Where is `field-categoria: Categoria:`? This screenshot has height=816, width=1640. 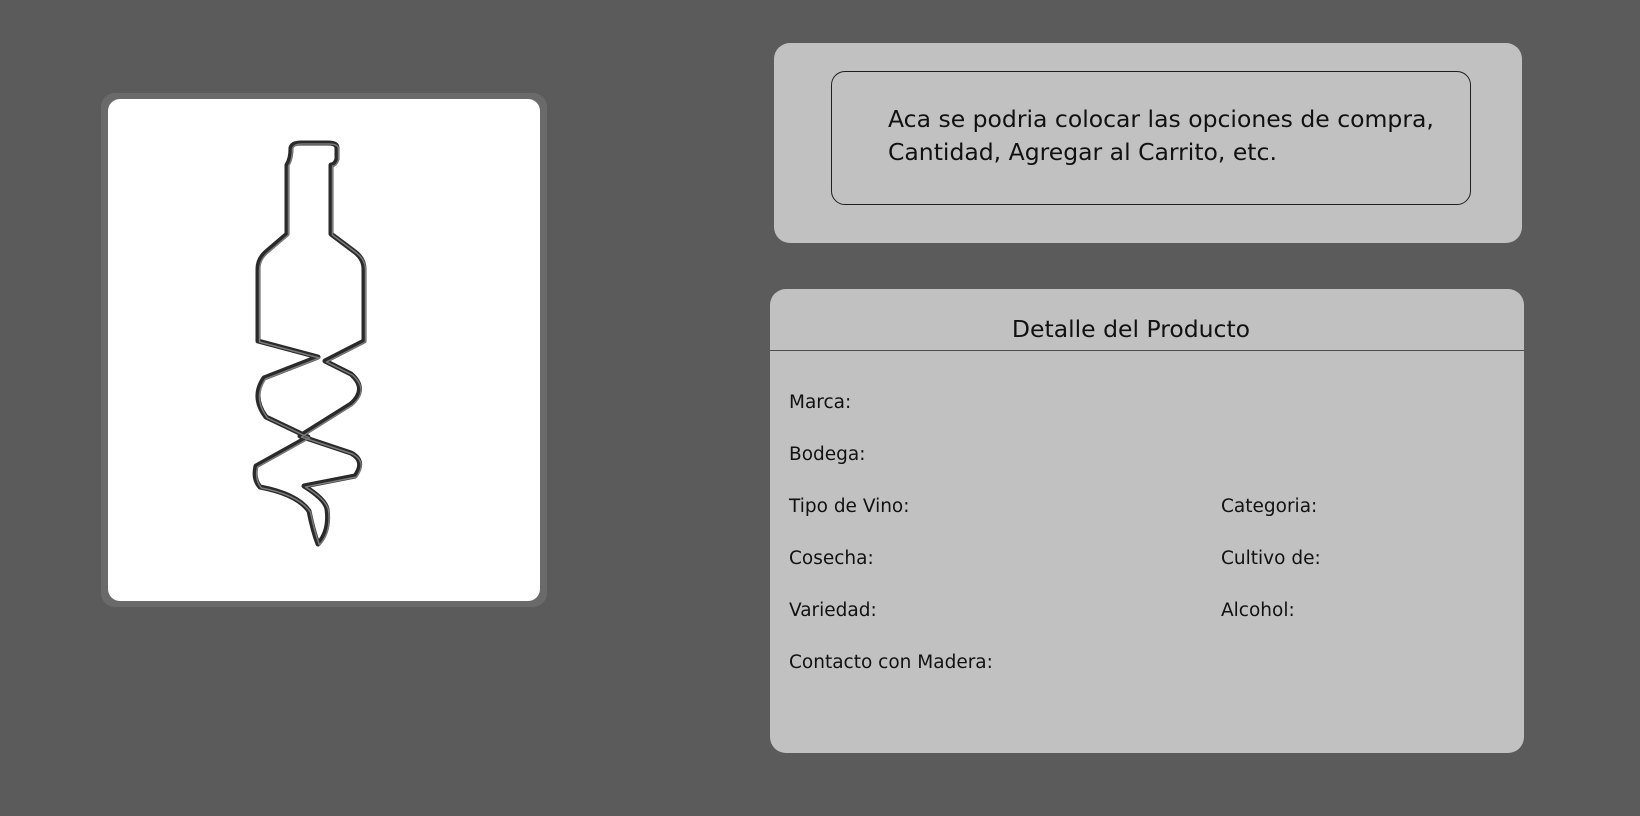
field-categoria: Categoria: is located at coordinates (1269, 506).